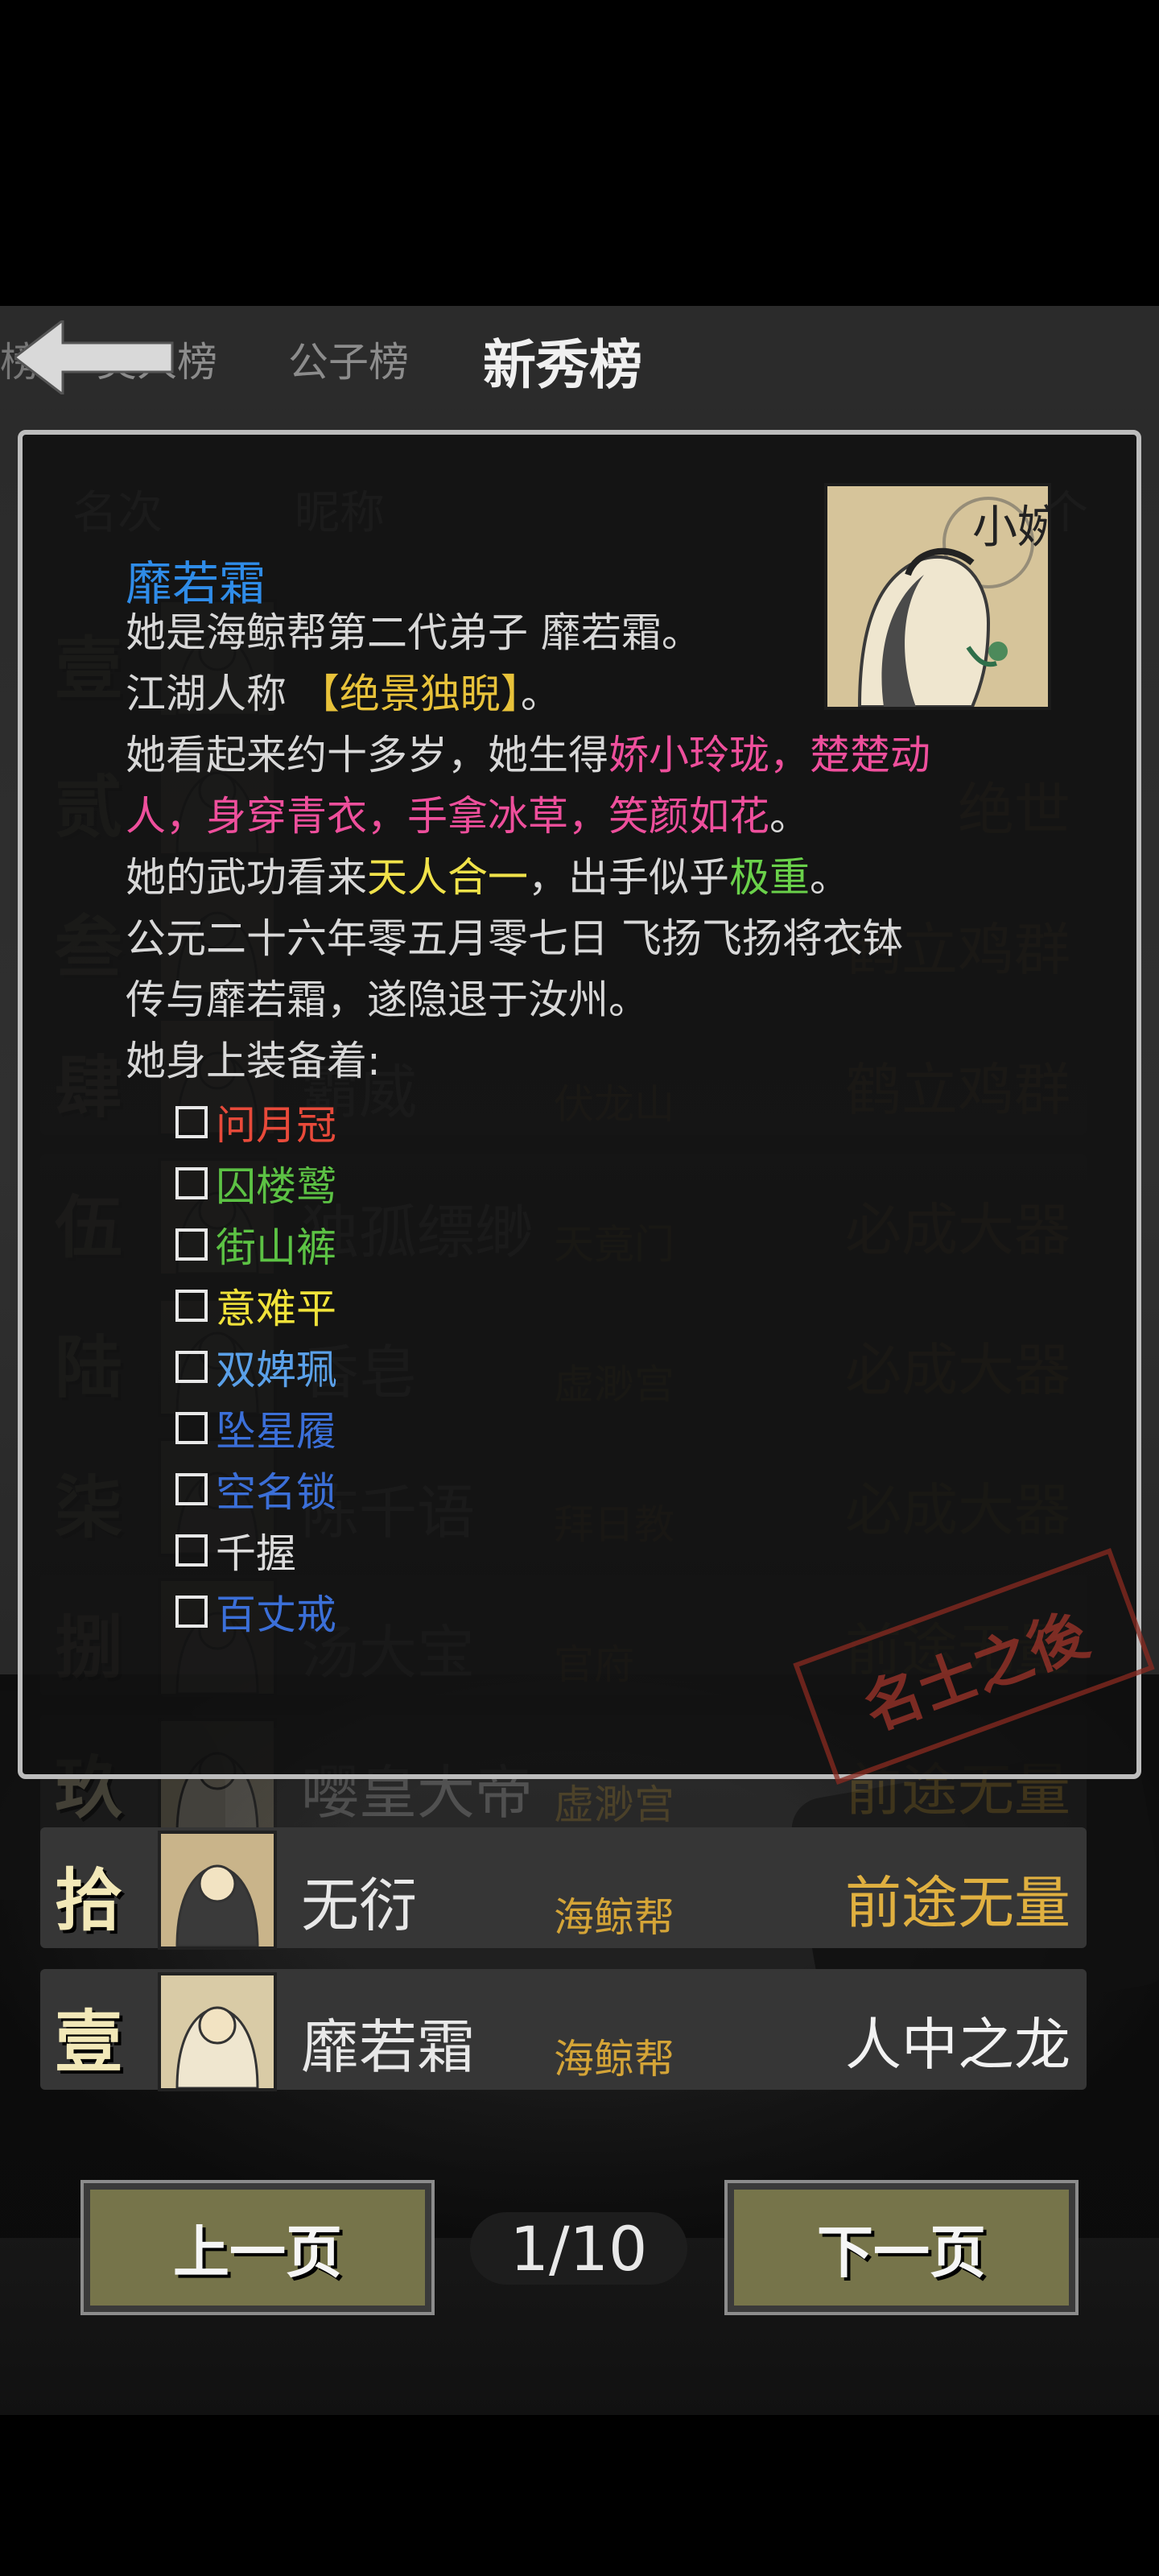 This screenshot has width=1159, height=2576. I want to click on ranking-row: 壹 靡若霜 海鲸帮 人中之龙, so click(563, 2030).